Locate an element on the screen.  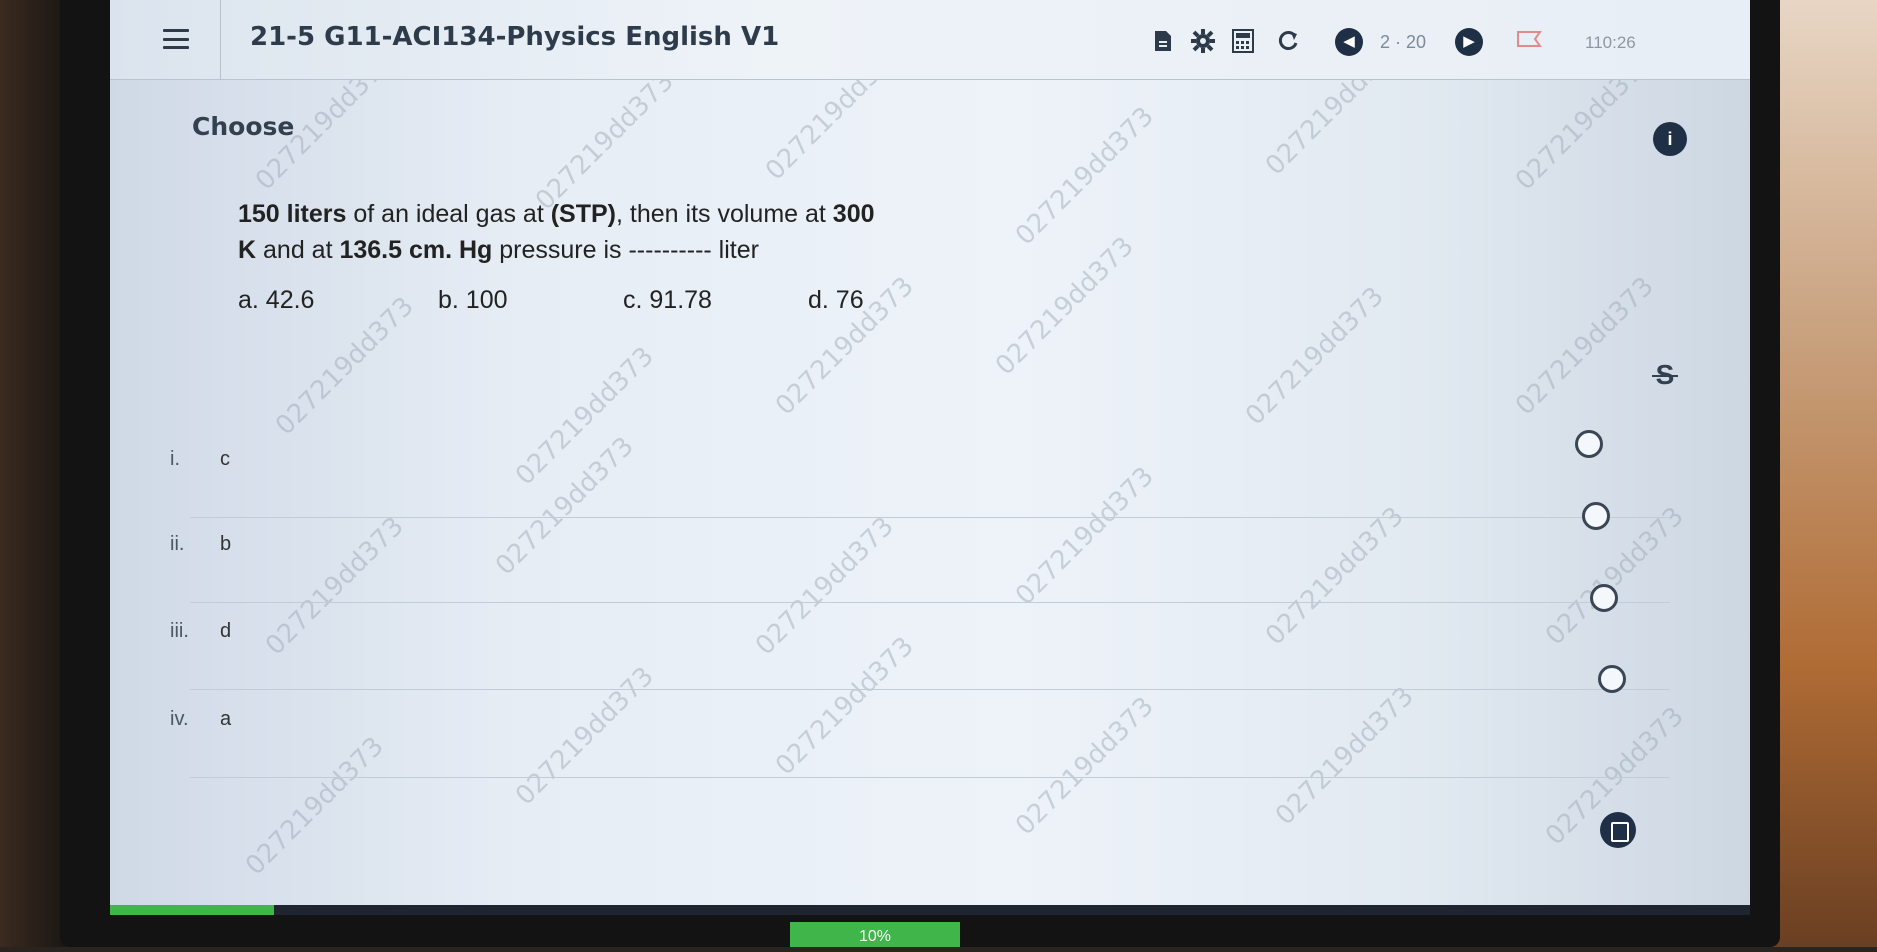
refresh-icon is located at coordinates (1288, 41).